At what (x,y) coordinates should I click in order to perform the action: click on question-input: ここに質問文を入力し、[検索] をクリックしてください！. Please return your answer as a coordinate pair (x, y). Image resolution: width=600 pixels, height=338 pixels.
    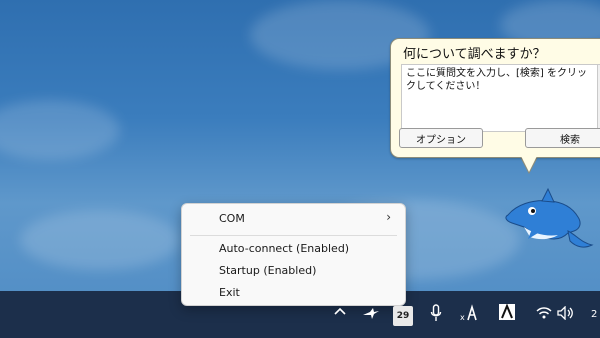
    Looking at the image, I should click on (500, 98).